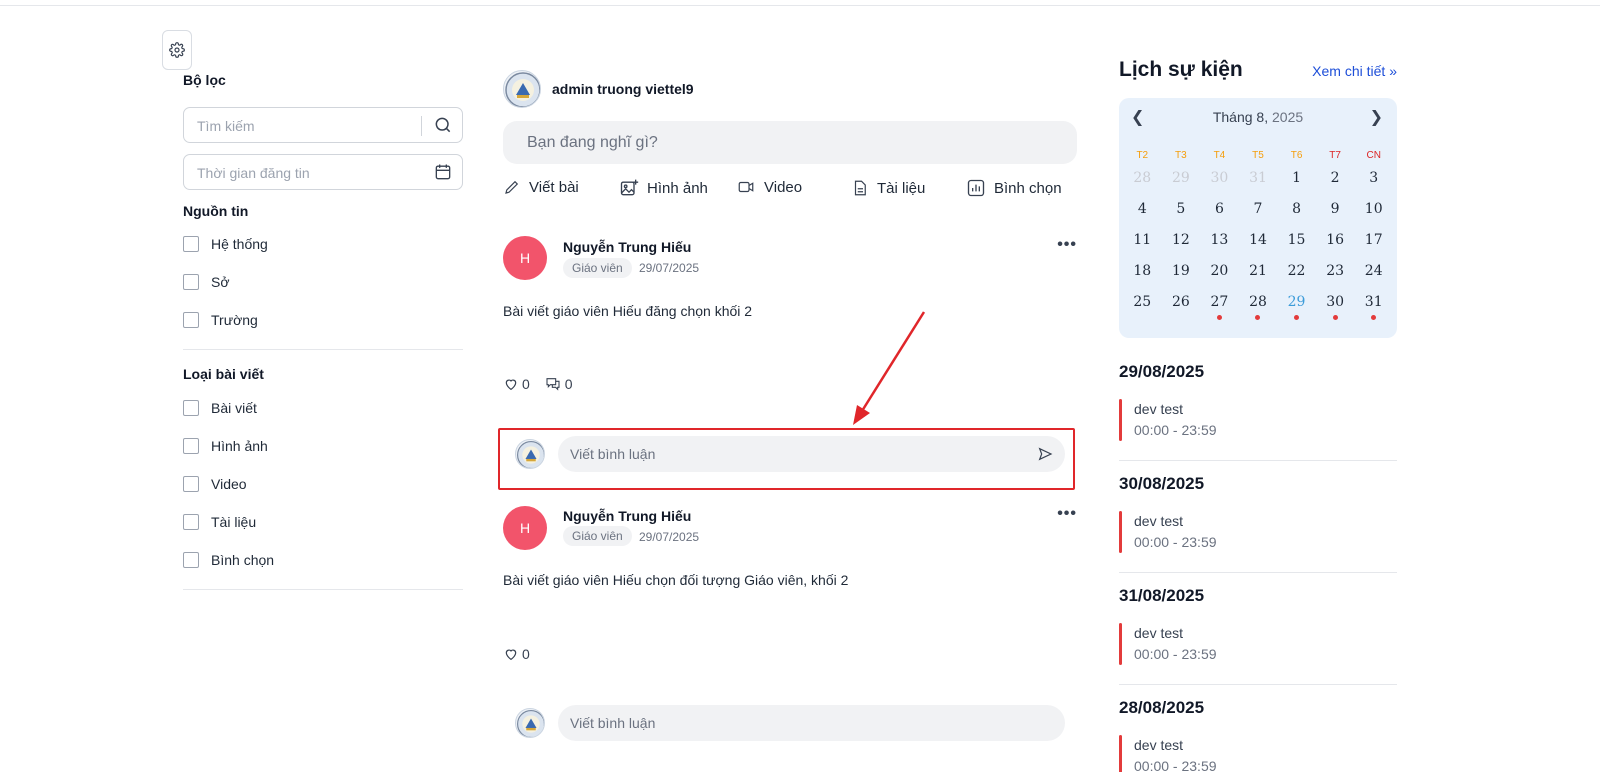 This screenshot has height=778, width=1600. I want to click on source-option-he-thong: Hệ thống, so click(225, 244).